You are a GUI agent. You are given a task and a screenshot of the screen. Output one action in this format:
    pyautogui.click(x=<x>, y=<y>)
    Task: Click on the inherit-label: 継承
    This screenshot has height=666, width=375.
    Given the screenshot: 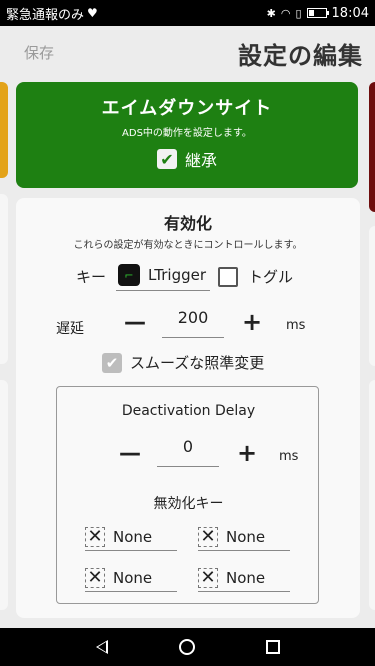 What is the action you would take?
    pyautogui.click(x=200, y=160)
    